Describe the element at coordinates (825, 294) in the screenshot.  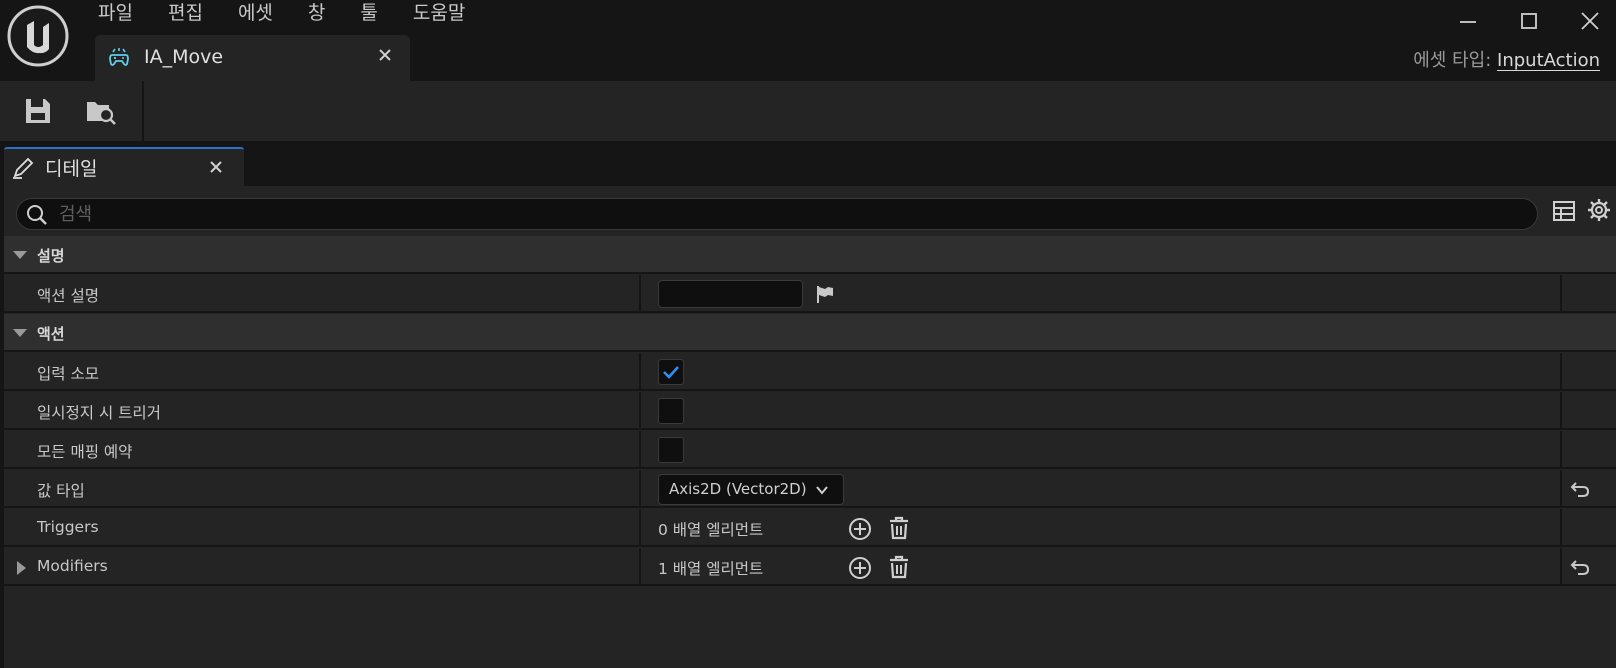
I see `localization-flag-icon` at that location.